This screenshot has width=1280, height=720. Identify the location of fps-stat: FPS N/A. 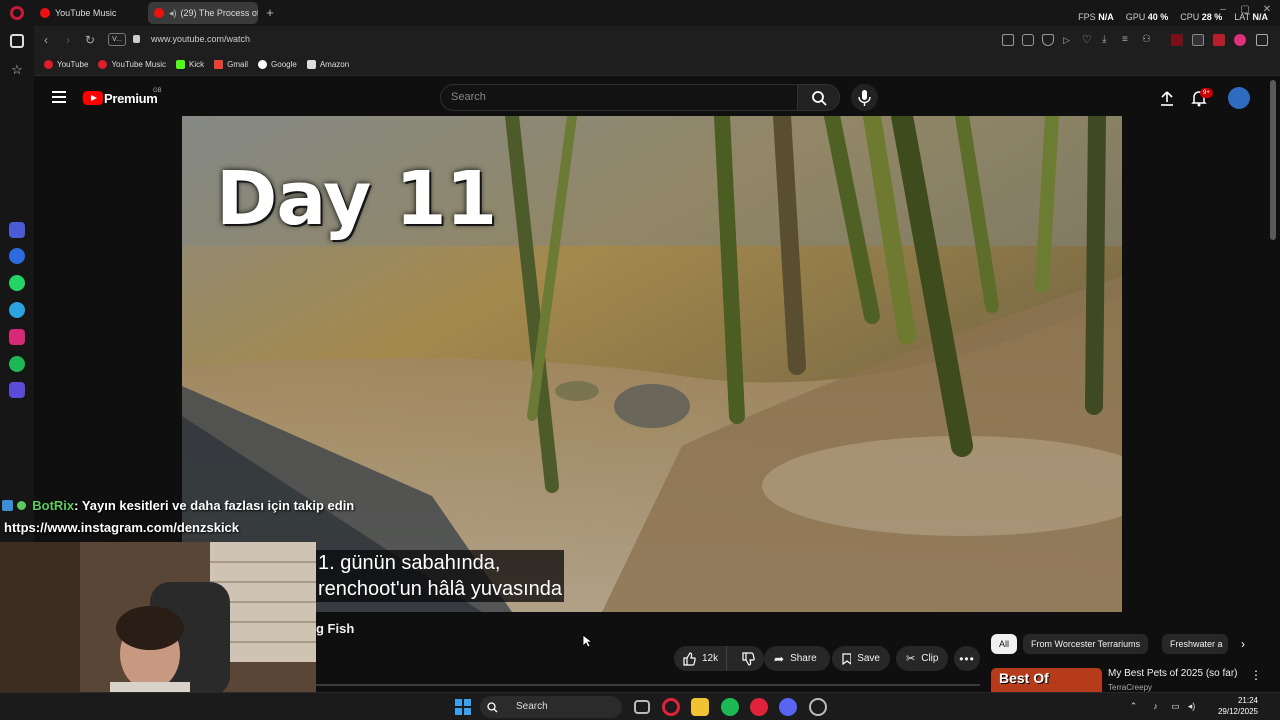
(1096, 17).